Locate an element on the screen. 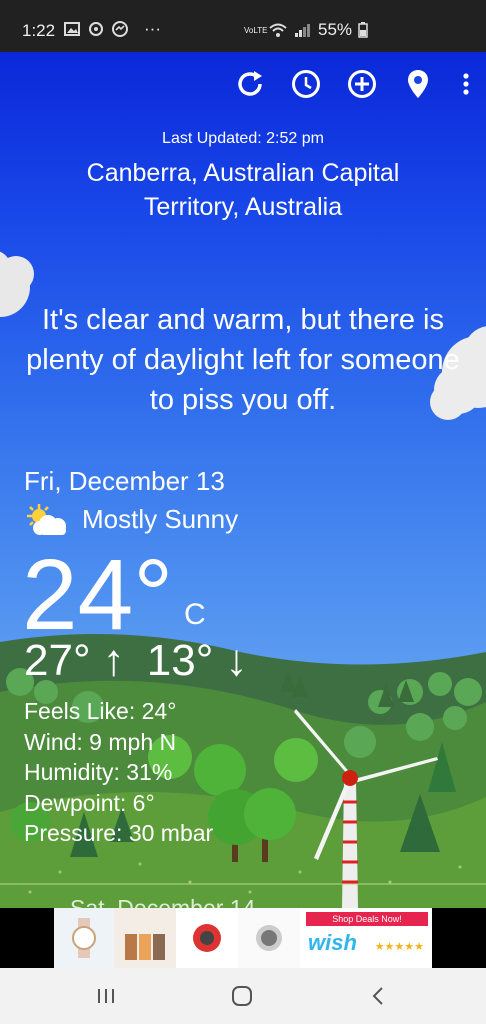 This screenshot has height=1024, width=486. recents-icon is located at coordinates (106, 996).